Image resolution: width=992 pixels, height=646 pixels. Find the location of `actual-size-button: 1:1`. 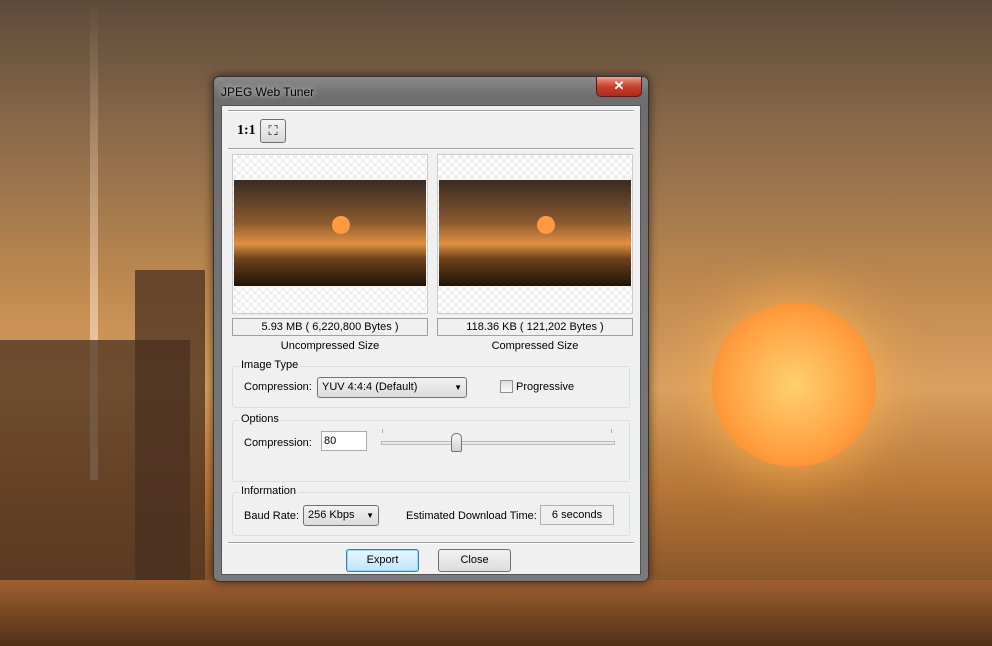

actual-size-button: 1:1 is located at coordinates (246, 131).